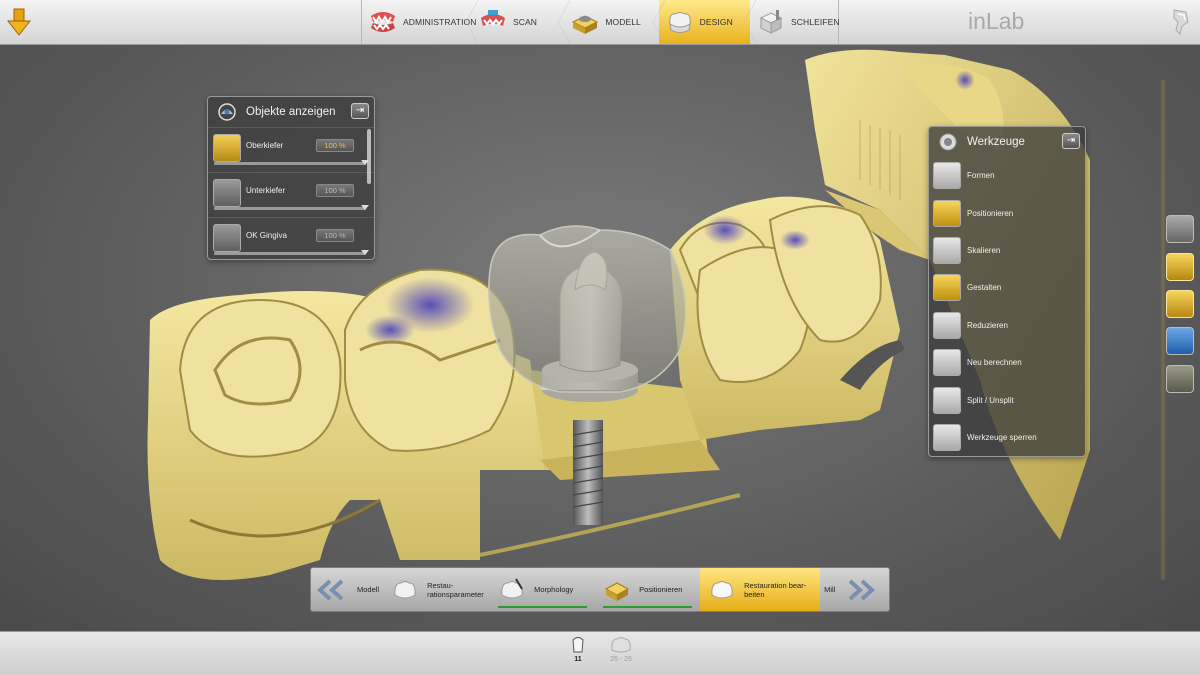 This screenshot has height=675, width=1200. I want to click on objects-panel-title: Objekte anzeigen, so click(291, 112).